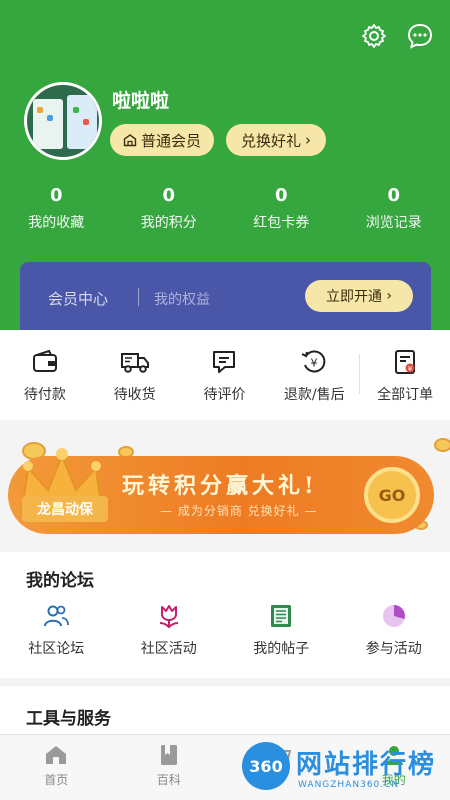 The width and height of the screenshot is (450, 800). I want to click on vip-center-title: 会员中心, so click(78, 299).